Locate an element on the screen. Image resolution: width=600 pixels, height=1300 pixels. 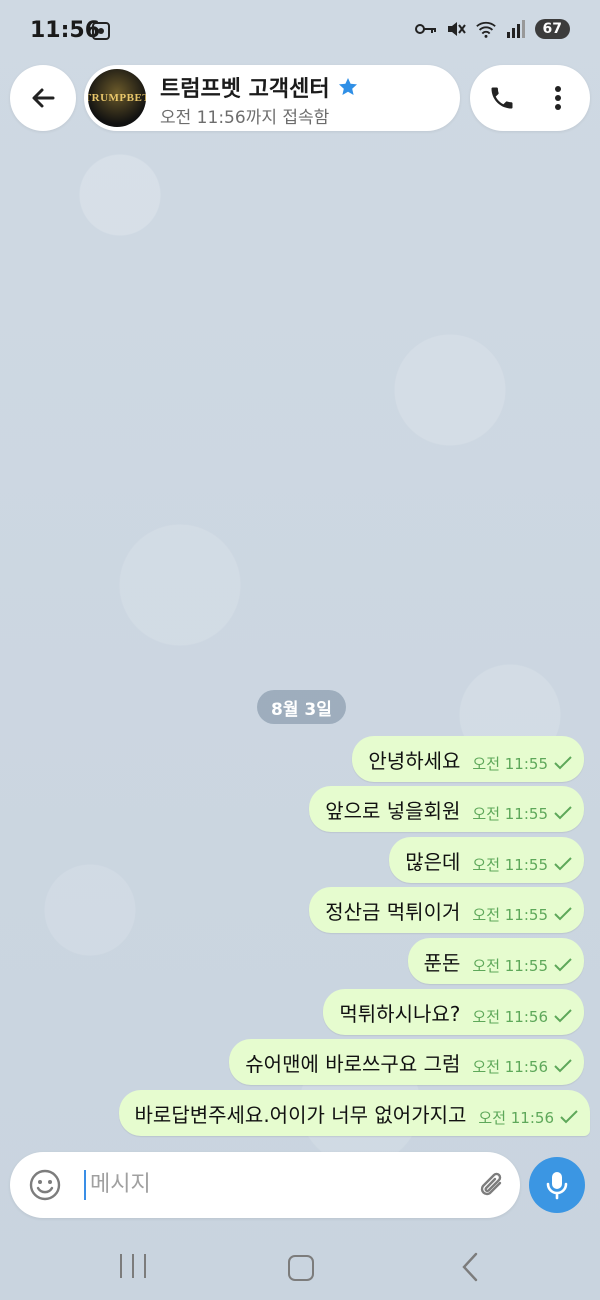
more-vertical-icon is located at coordinates (558, 98).